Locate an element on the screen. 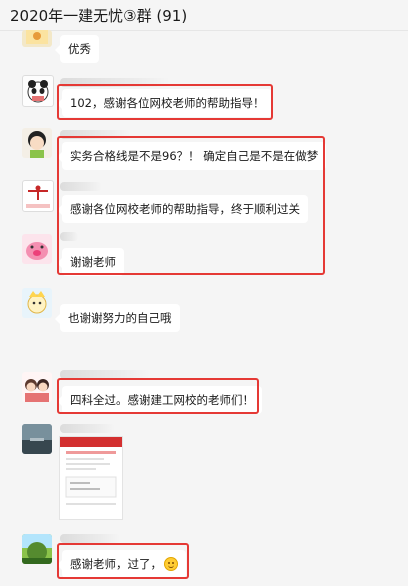 This screenshot has height=586, width=408. title-bar: 2020年一建无忧③群 (91) is located at coordinates (204, 15).